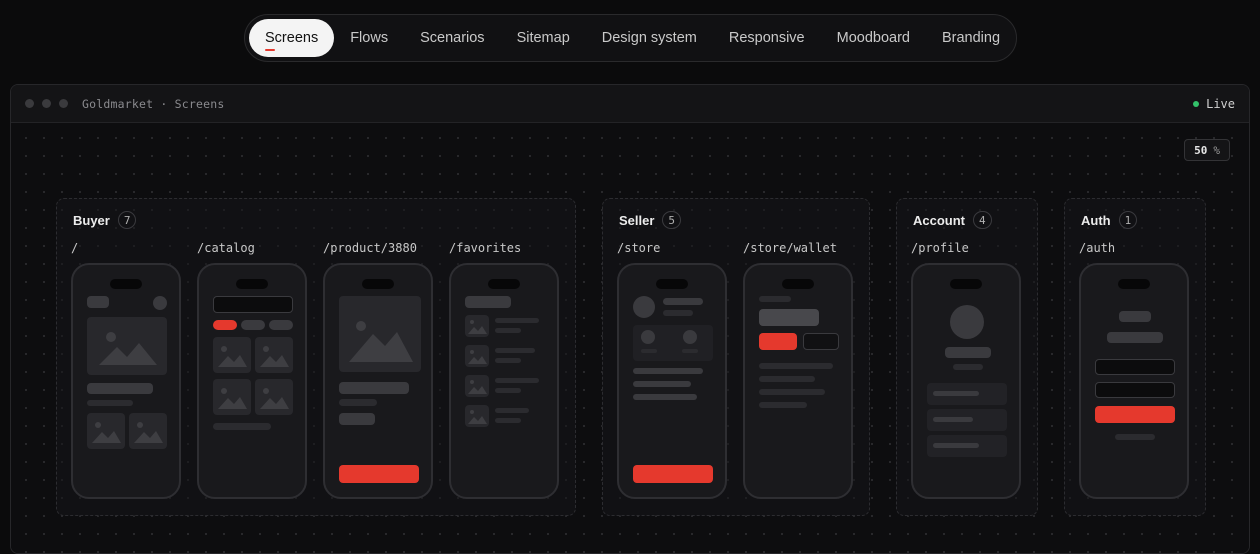 This screenshot has width=1260, height=554. I want to click on tab-design-system: Design system, so click(649, 38).